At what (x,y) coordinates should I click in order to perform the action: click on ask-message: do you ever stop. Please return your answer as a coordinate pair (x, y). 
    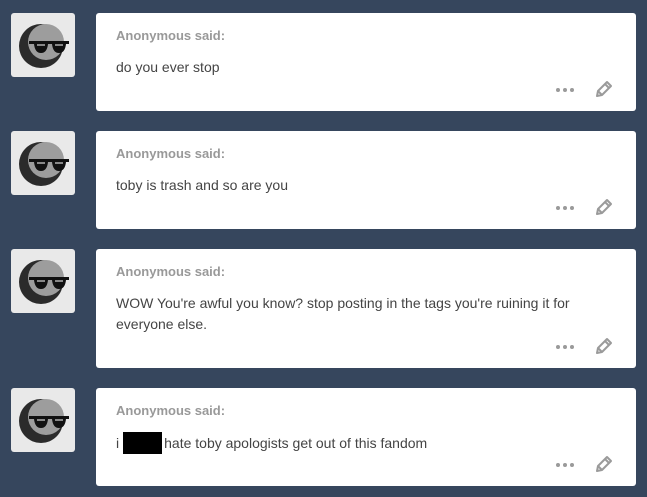
    Looking at the image, I should click on (168, 67).